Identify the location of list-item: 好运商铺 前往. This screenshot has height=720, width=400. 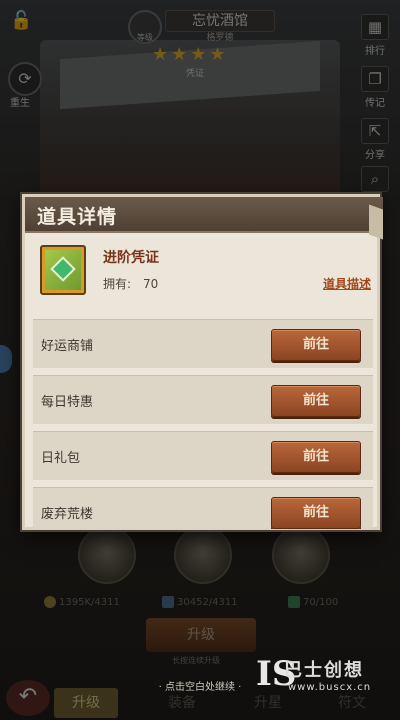
(203, 344).